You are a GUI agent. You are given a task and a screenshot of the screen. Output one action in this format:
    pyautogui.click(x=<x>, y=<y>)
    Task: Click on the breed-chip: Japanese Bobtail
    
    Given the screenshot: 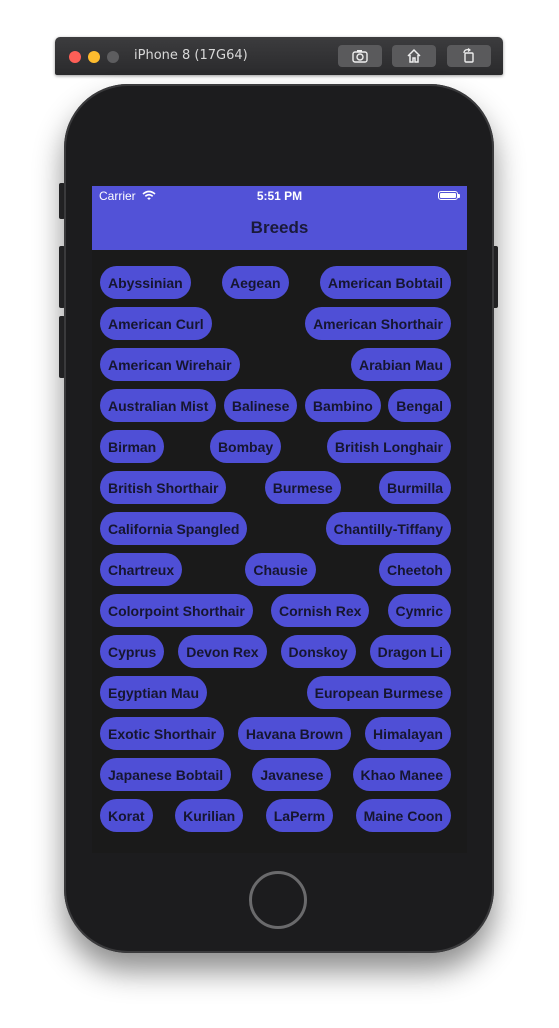 What is the action you would take?
    pyautogui.click(x=166, y=774)
    